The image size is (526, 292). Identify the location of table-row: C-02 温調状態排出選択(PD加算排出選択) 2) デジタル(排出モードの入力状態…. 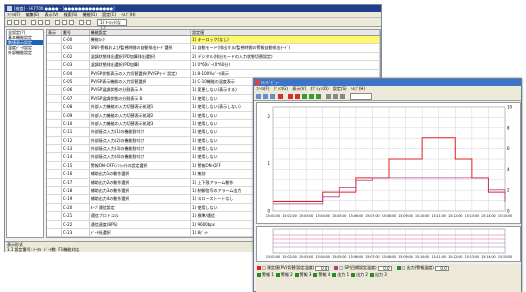
(213, 57).